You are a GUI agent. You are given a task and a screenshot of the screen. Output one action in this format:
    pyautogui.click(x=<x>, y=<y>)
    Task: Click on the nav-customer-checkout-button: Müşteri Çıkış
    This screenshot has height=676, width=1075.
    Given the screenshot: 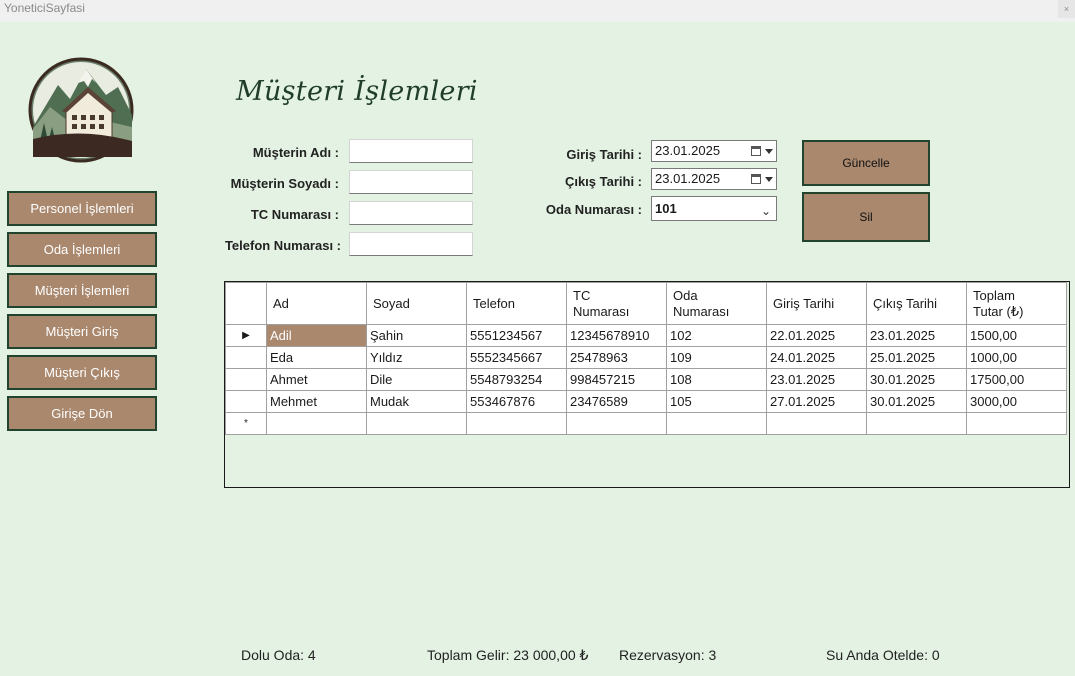 What is the action you would take?
    pyautogui.click(x=82, y=372)
    